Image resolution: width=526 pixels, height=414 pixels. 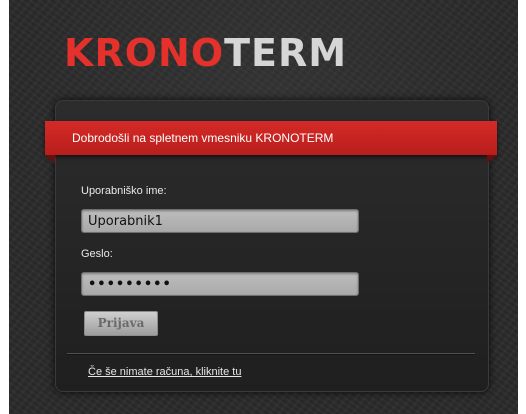 What do you see at coordinates (124, 191) in the screenshot?
I see `username-label: Uporabniško ime:` at bounding box center [124, 191].